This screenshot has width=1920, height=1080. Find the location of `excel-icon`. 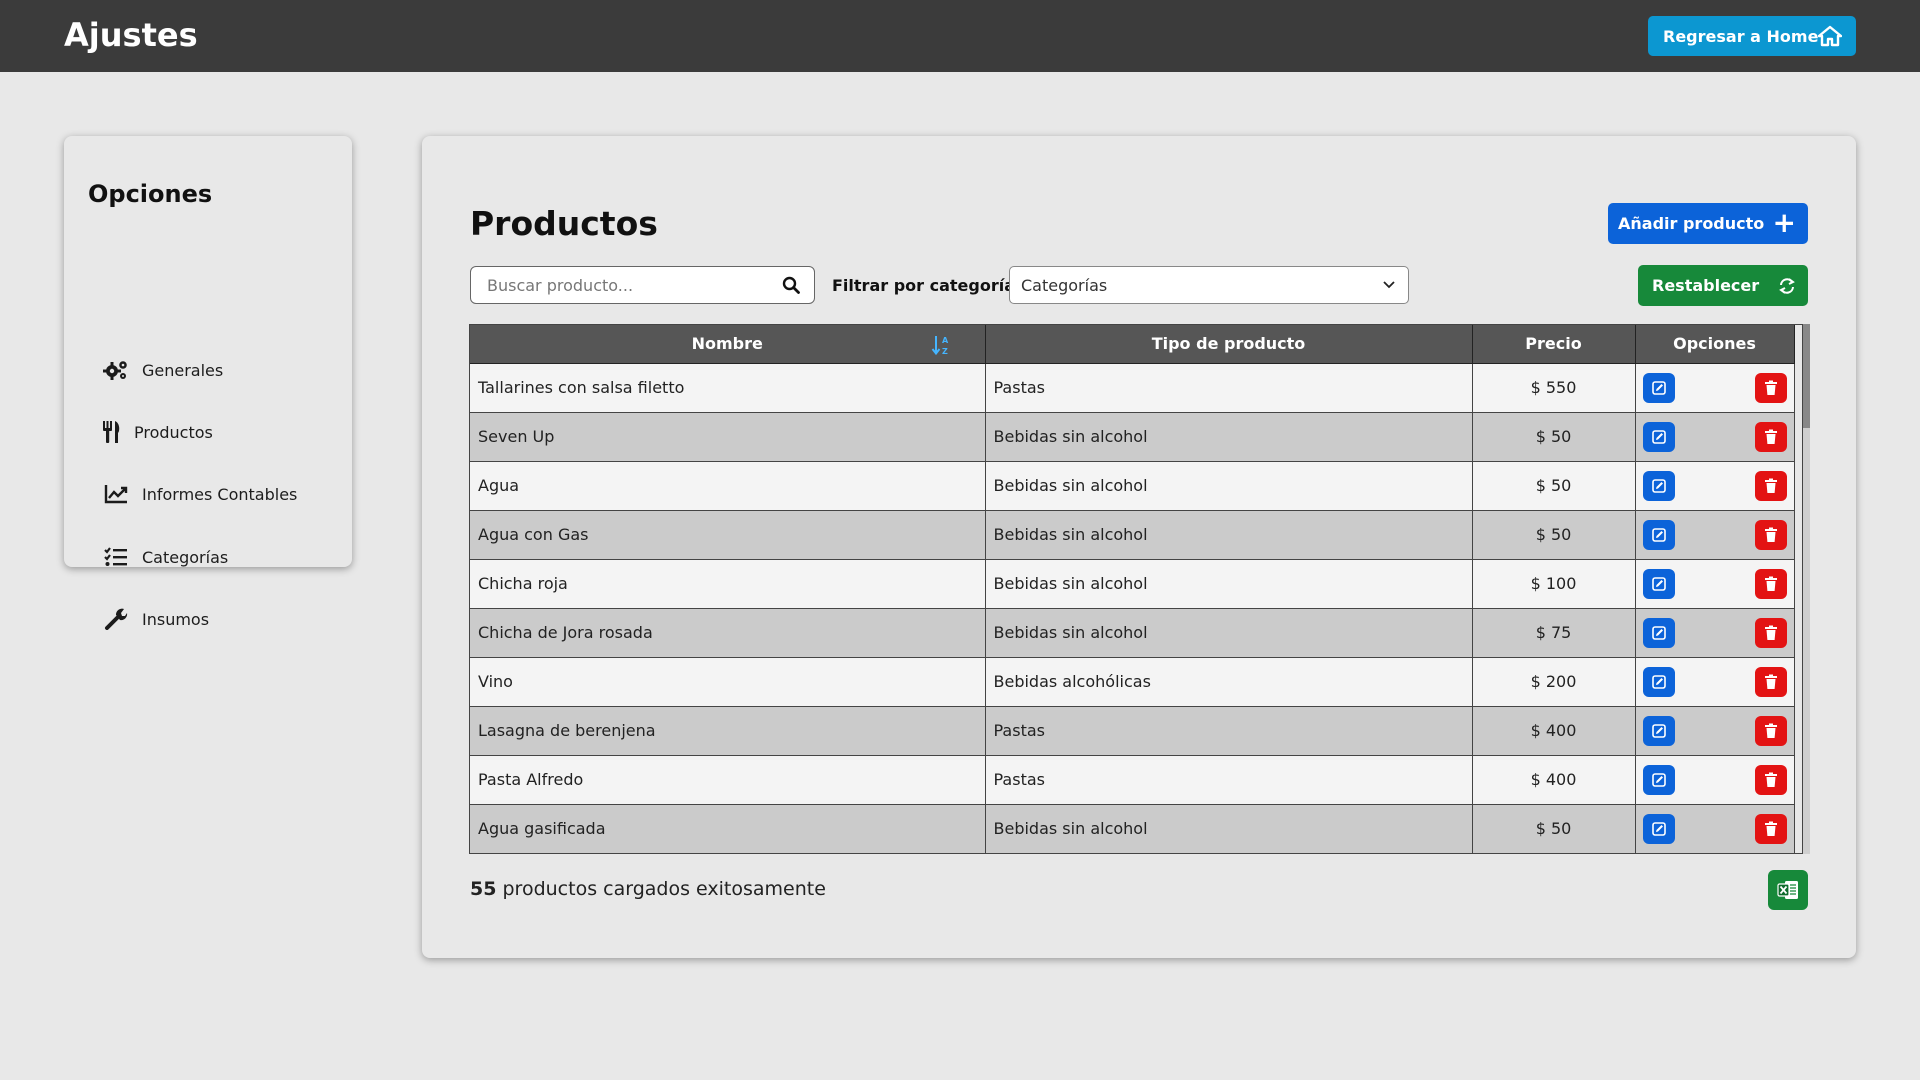

excel-icon is located at coordinates (1787, 890).